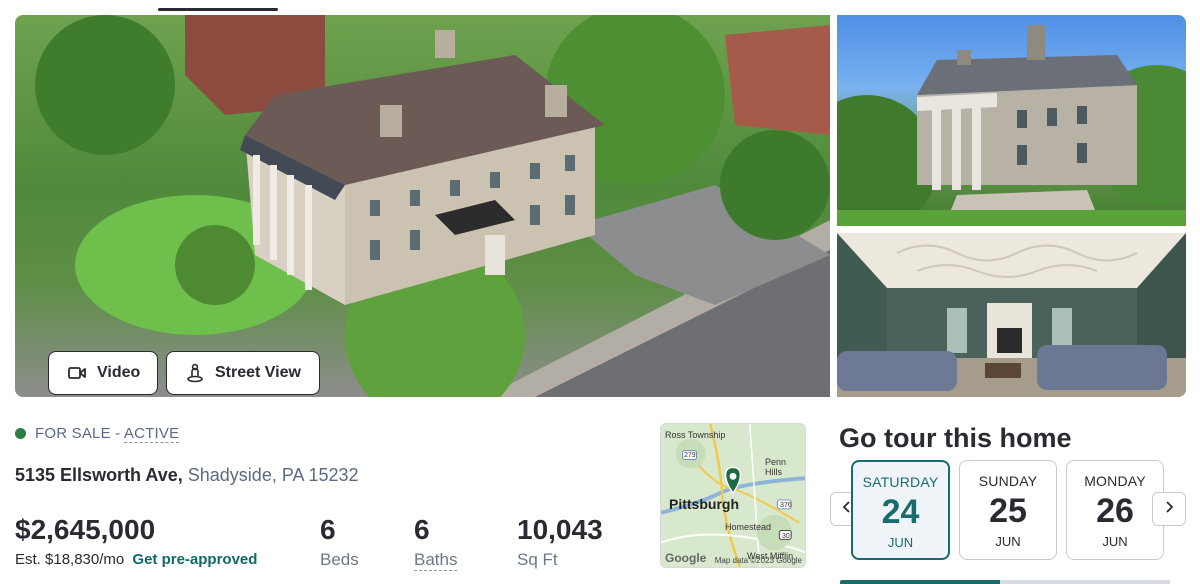  I want to click on map-credit: Map data ©2023 Google, so click(758, 560).